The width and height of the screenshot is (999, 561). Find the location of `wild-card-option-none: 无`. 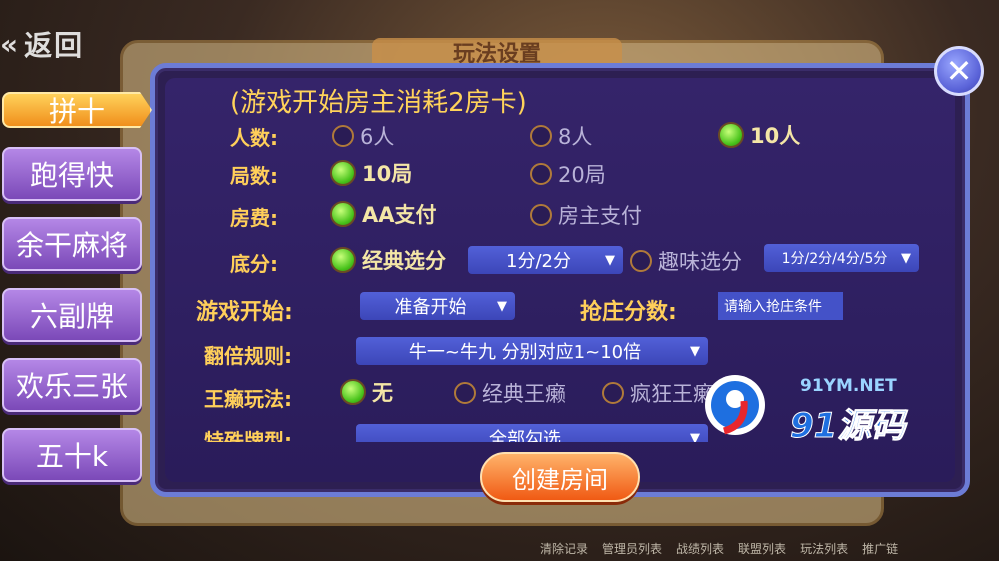

wild-card-option-none: 无 is located at coordinates (366, 392).